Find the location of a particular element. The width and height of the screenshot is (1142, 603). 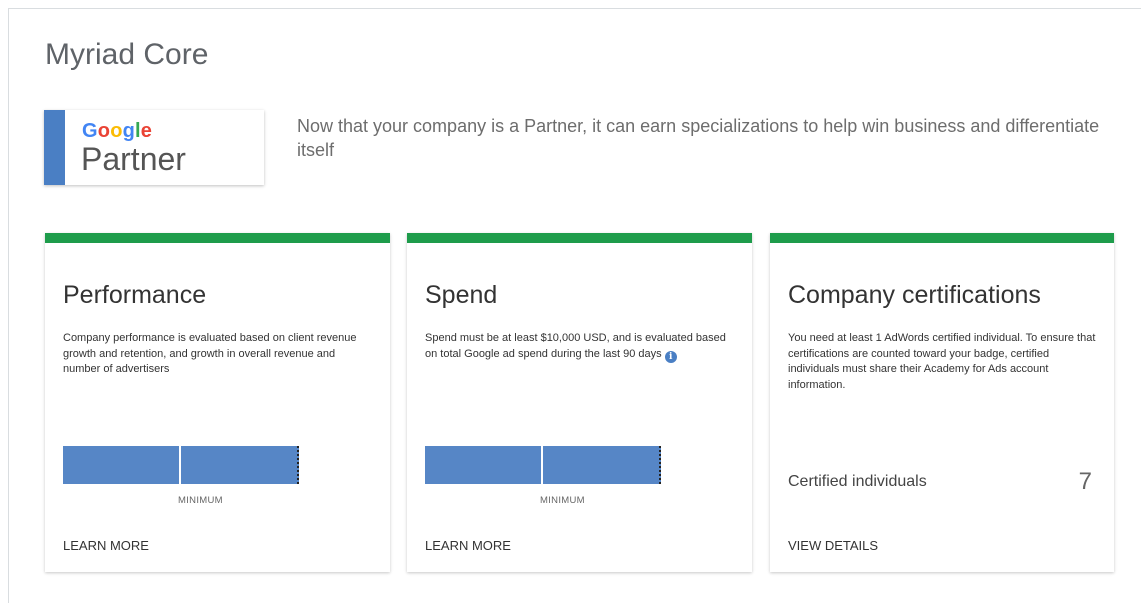

certified-individuals-count: 7 is located at coordinates (1085, 481).